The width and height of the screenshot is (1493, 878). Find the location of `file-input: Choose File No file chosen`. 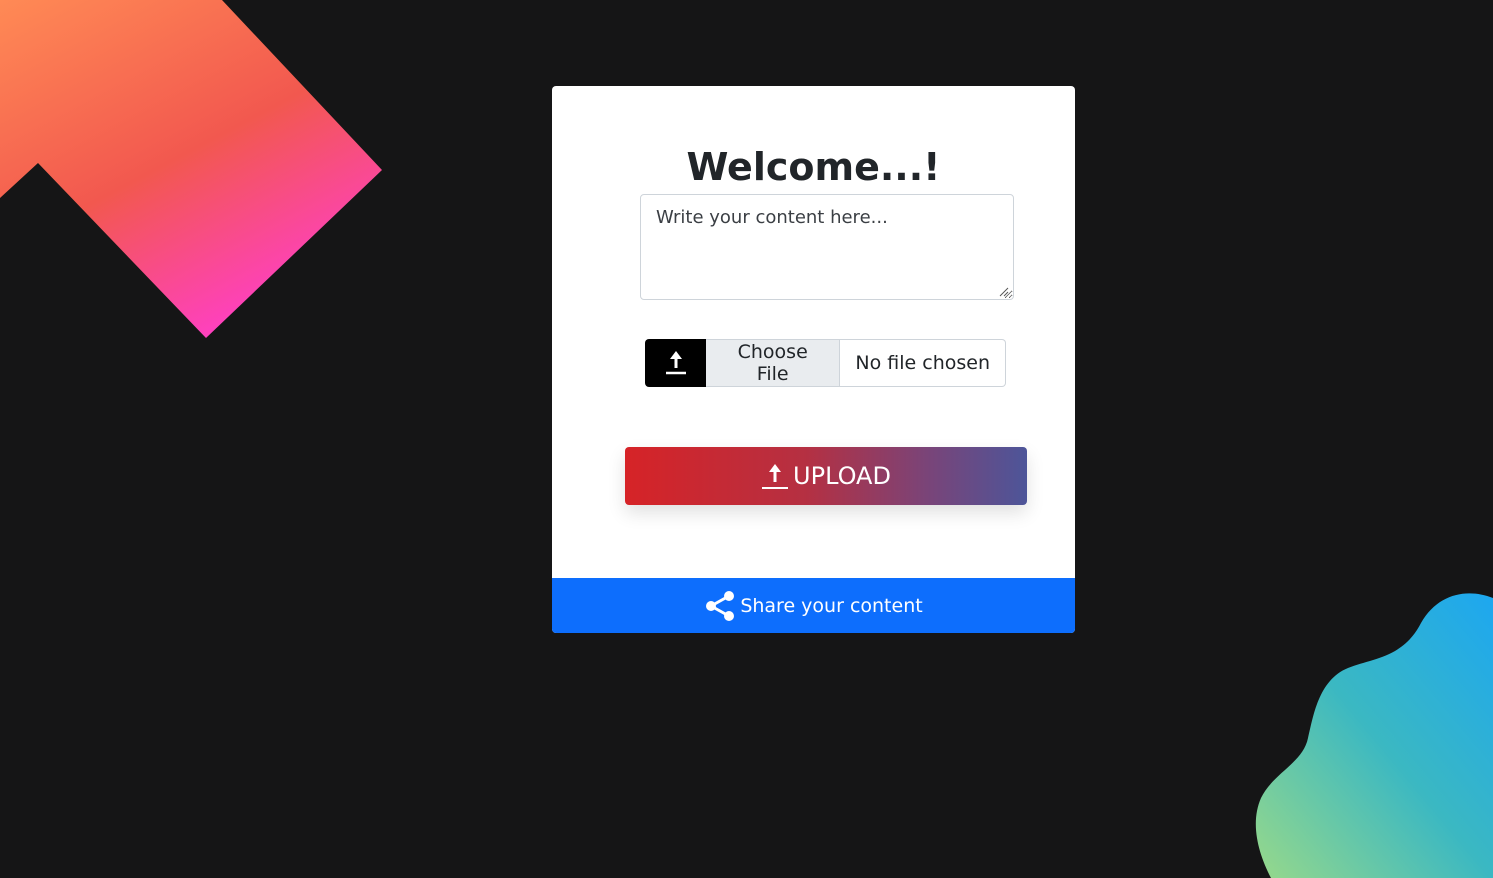

file-input: Choose File No file chosen is located at coordinates (856, 363).